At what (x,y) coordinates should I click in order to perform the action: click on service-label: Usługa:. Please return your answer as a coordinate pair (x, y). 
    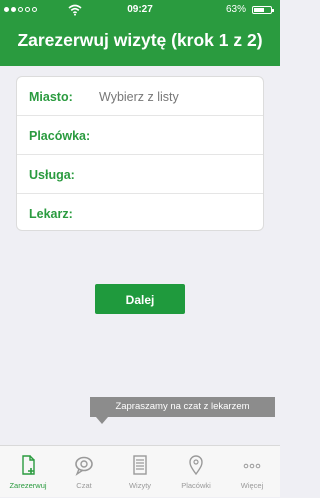
    Looking at the image, I should click on (52, 175).